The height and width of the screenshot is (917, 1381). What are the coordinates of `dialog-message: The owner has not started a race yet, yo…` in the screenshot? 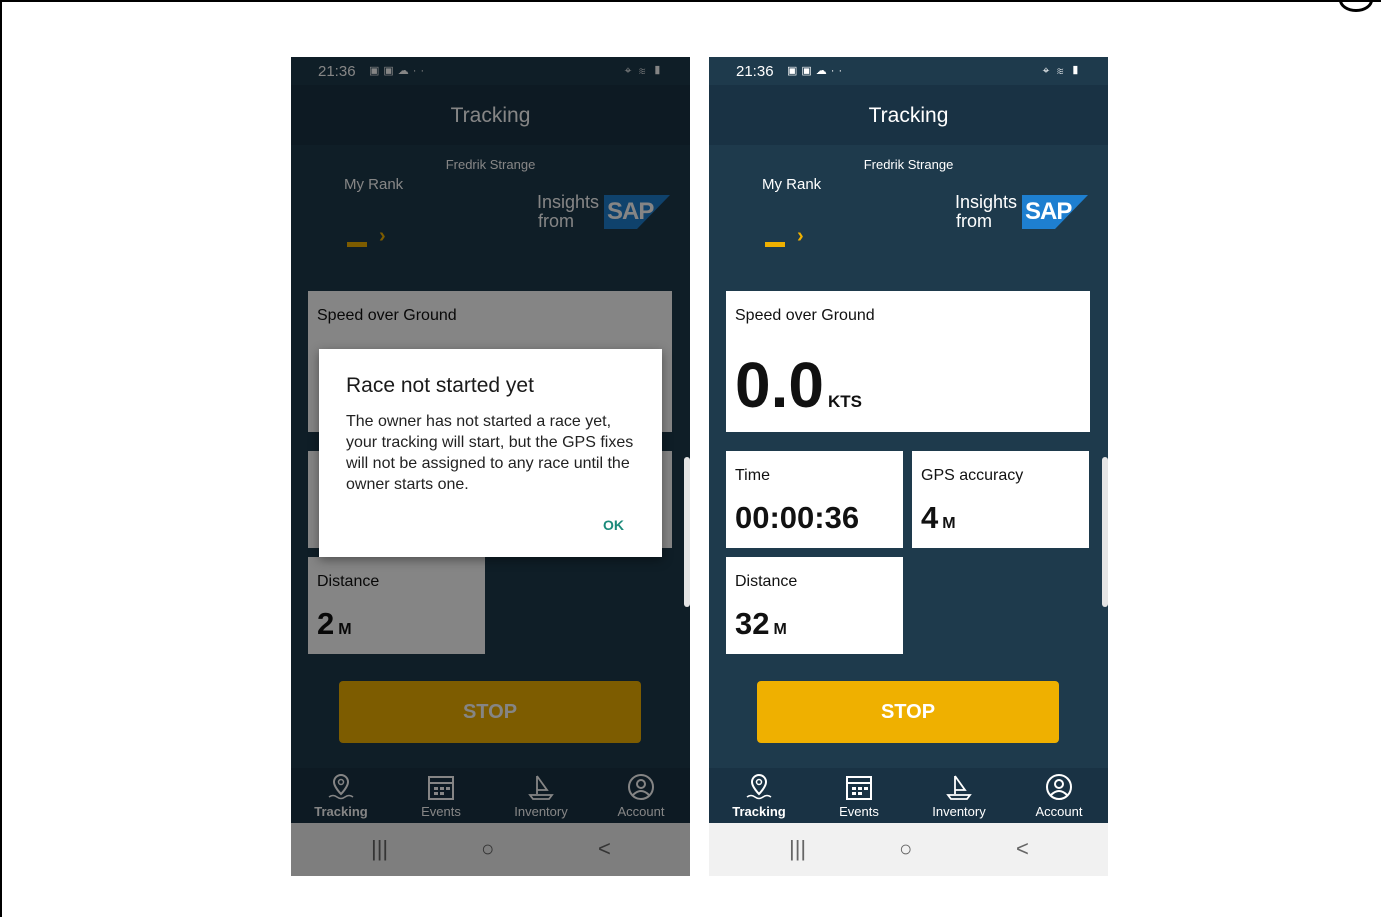 It's located at (490, 453).